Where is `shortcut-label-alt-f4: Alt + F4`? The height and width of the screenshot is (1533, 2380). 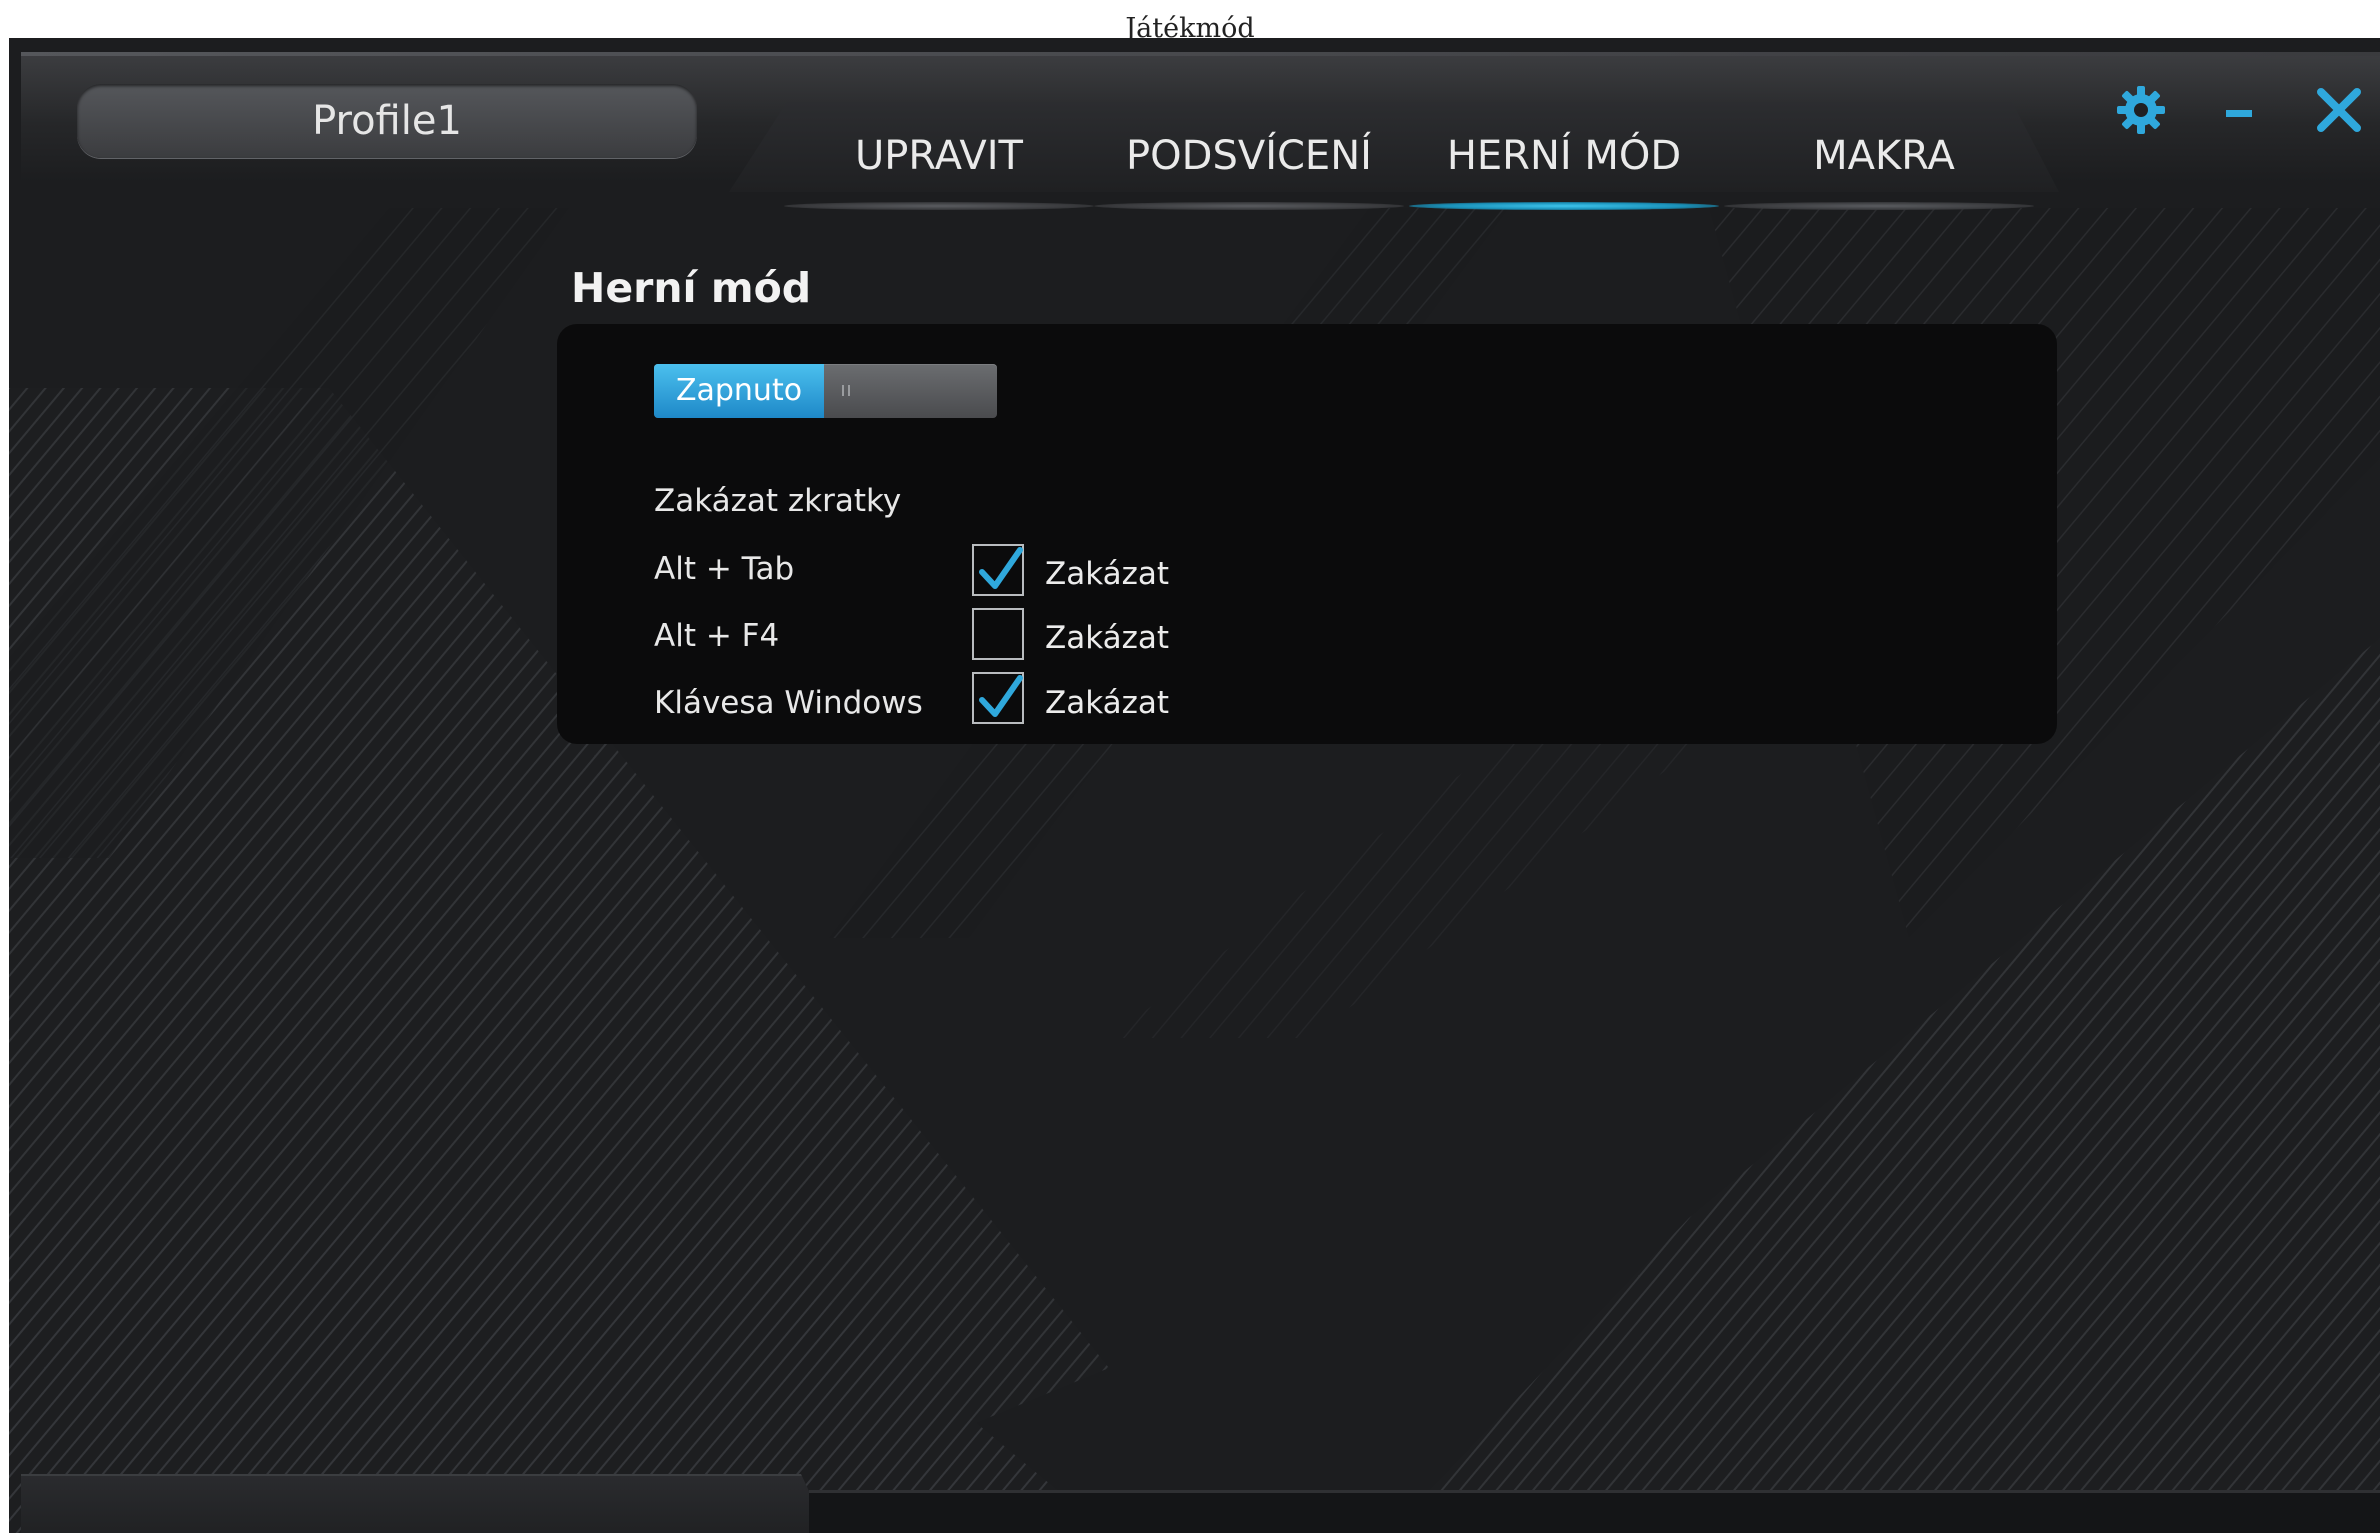
shortcut-label-alt-f4: Alt + F4 is located at coordinates (717, 636).